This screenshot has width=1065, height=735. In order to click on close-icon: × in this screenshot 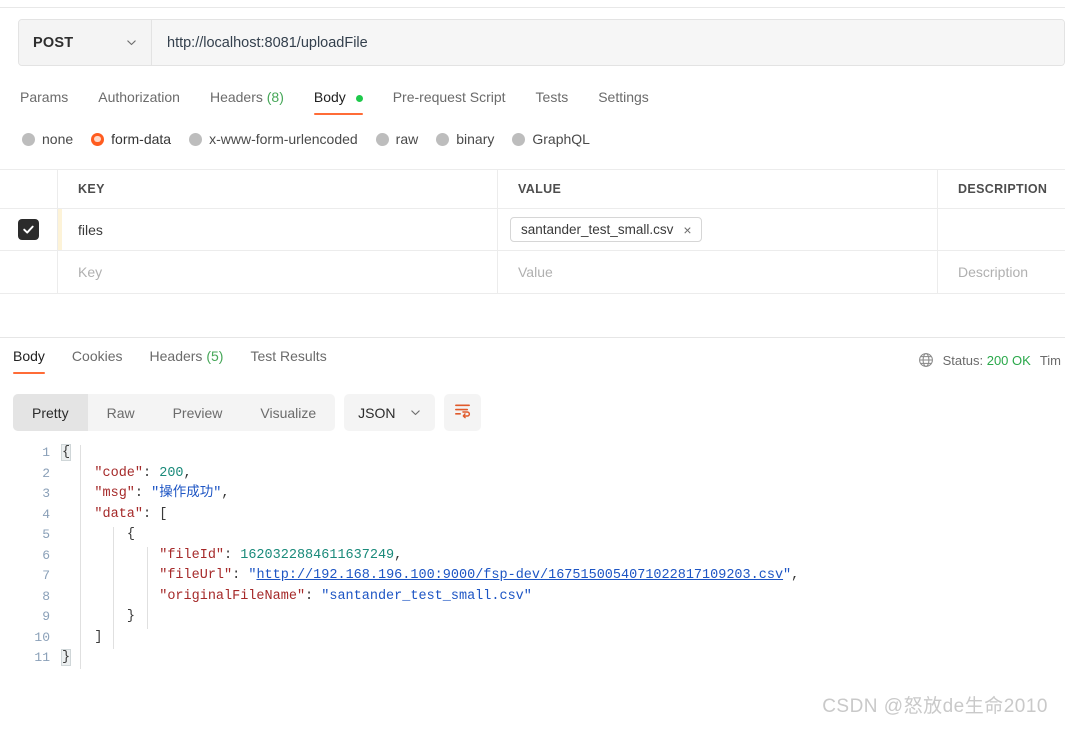, I will do `click(687, 230)`.